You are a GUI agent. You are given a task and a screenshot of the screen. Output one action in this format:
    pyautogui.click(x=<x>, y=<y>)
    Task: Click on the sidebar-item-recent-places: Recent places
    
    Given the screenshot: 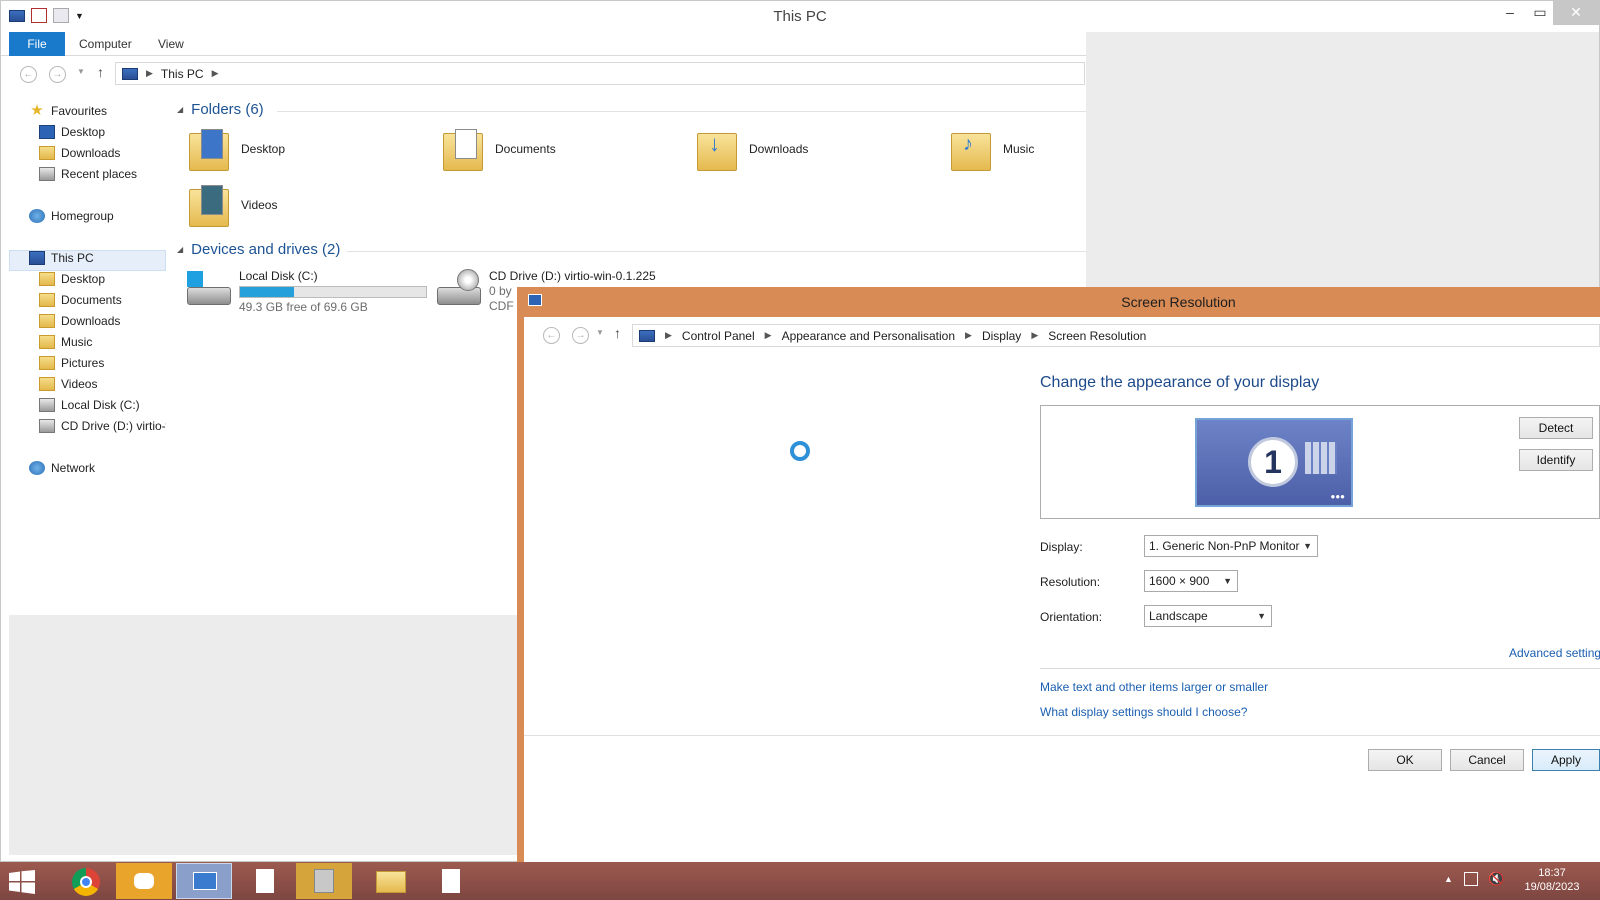 What is the action you would take?
    pyautogui.click(x=88, y=174)
    